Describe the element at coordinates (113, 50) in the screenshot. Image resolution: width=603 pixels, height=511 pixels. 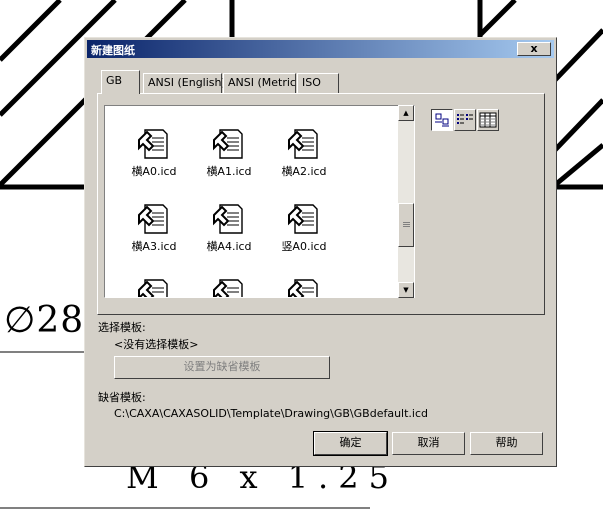
I see `dialog-title: 新建图纸` at that location.